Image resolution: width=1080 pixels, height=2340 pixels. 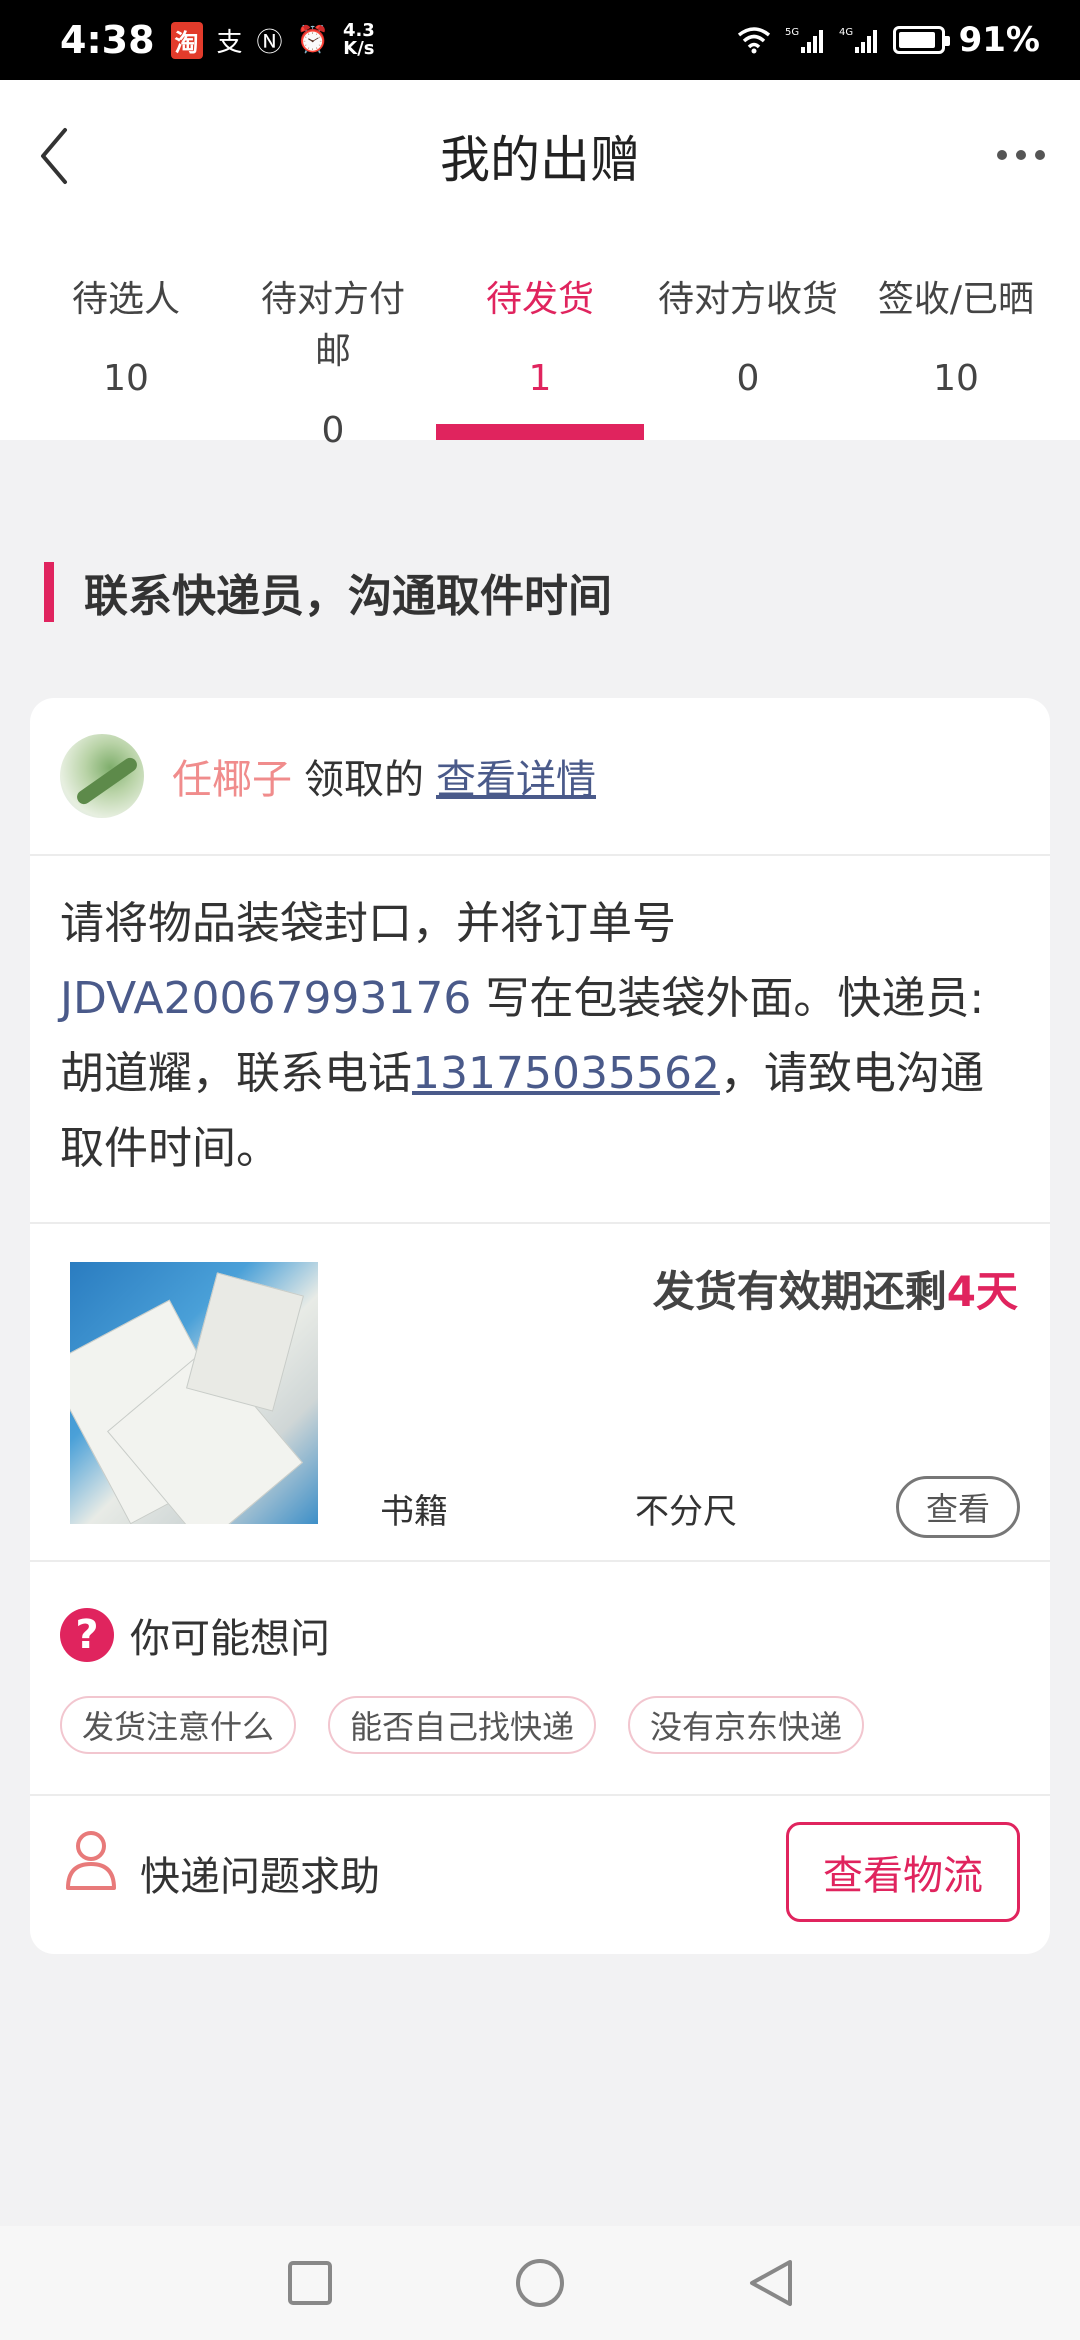 I want to click on section-title: 联系快递员，沟通取件时间, so click(x=328, y=592).